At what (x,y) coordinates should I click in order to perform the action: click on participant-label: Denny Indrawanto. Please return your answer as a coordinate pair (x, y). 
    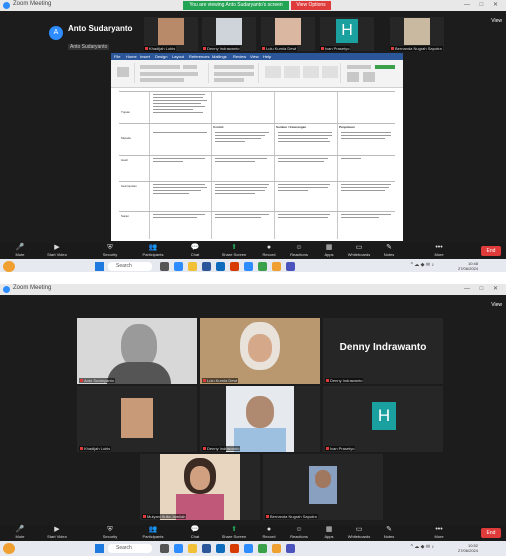
    Looking at the image, I should click on (221, 448).